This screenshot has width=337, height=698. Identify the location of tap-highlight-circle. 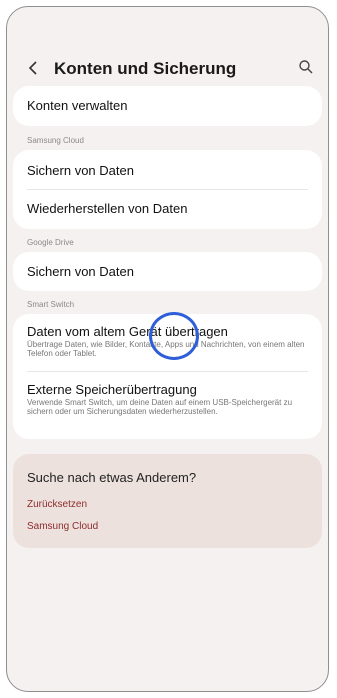
(174, 336).